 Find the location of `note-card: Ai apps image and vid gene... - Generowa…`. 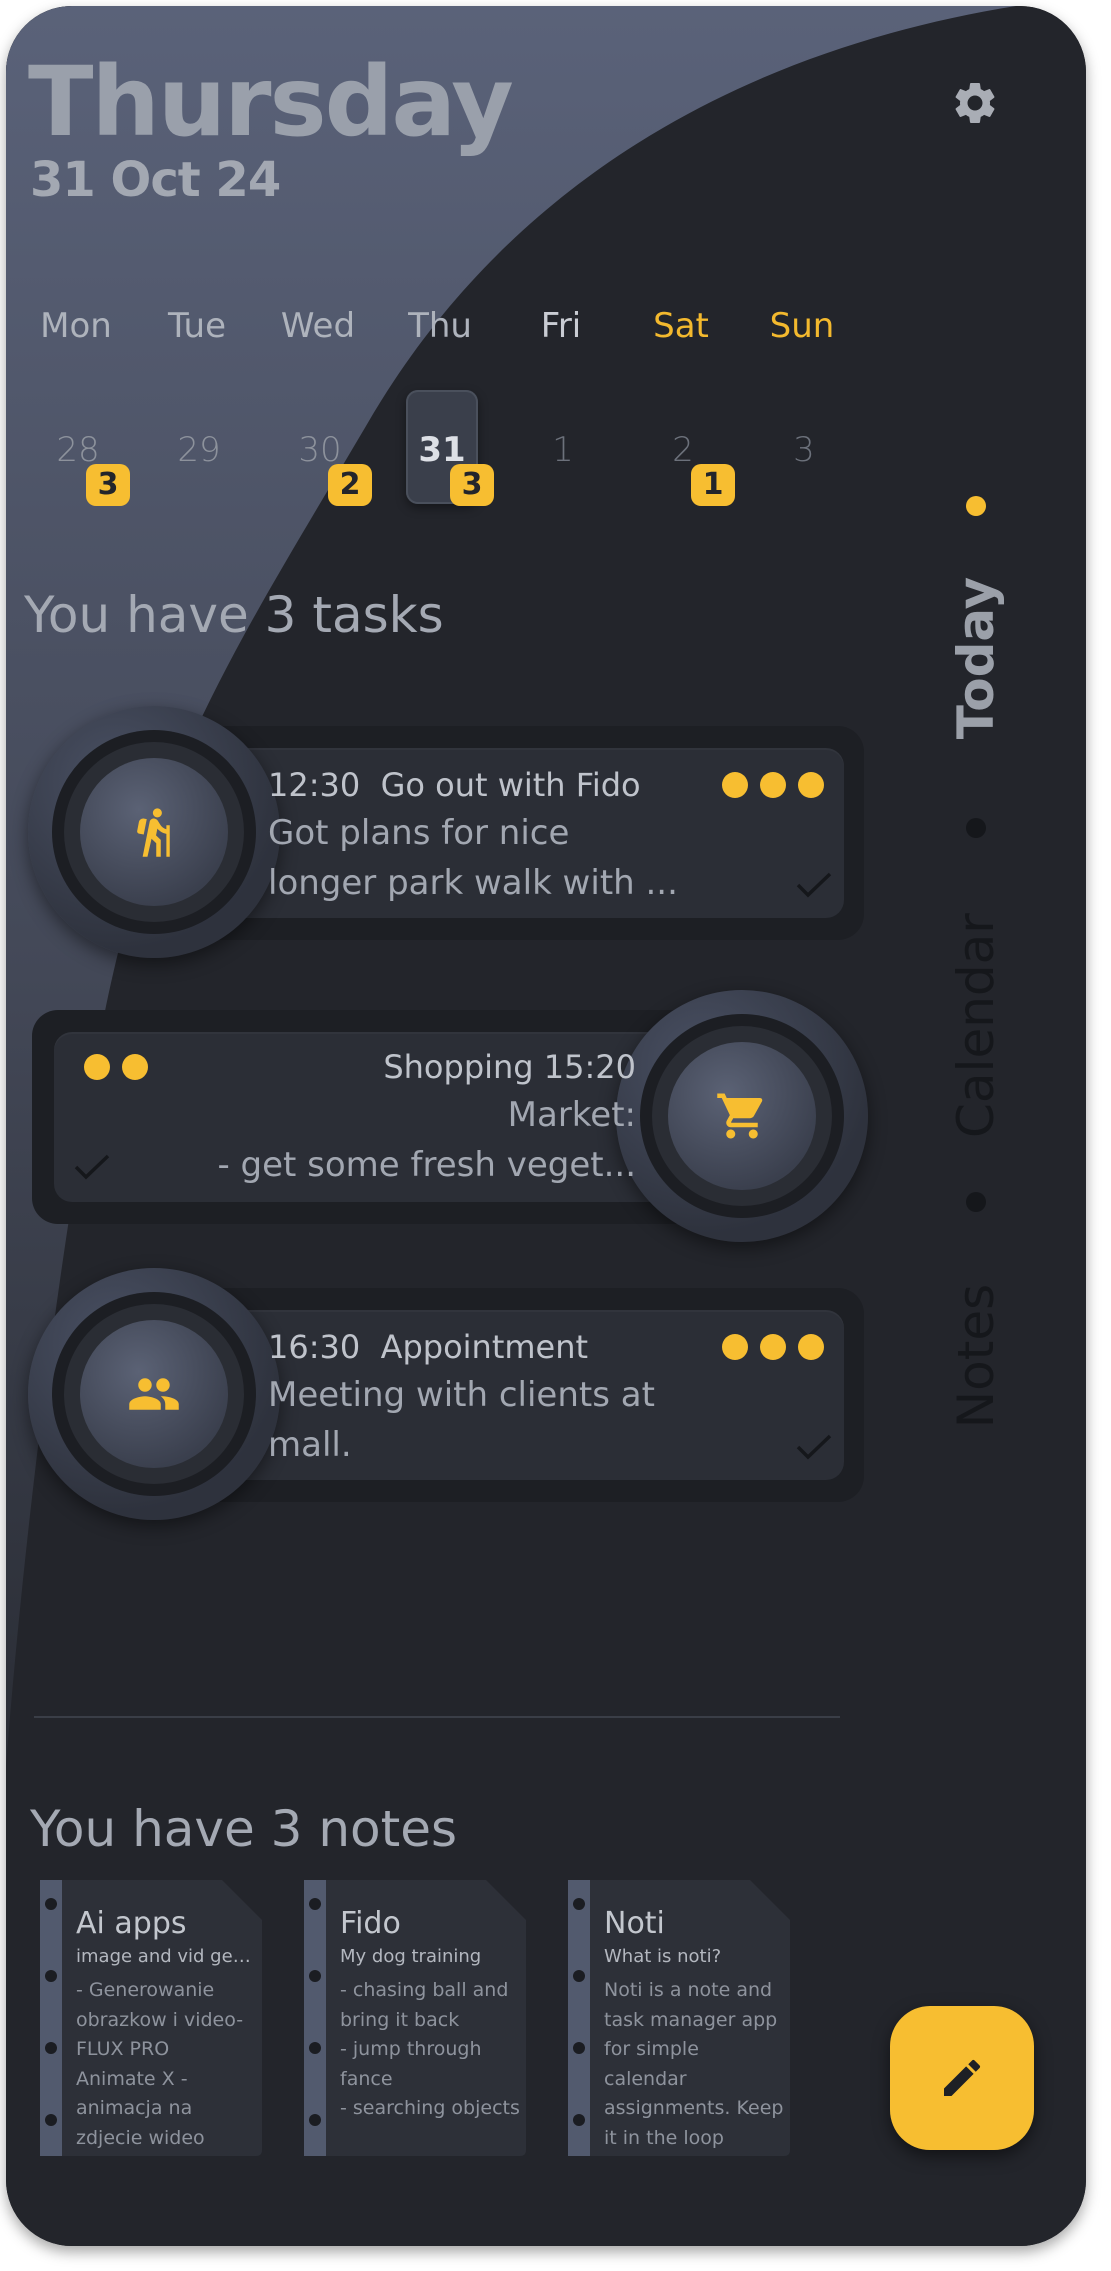

note-card: Ai apps image and vid gene... - Generowa… is located at coordinates (151, 2018).